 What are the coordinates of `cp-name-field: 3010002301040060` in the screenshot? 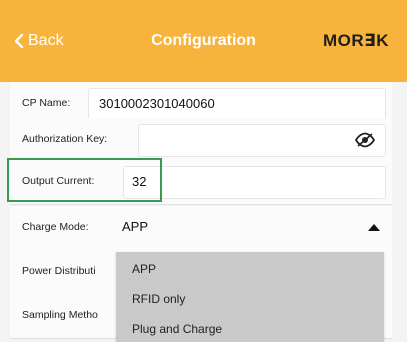 It's located at (237, 104).